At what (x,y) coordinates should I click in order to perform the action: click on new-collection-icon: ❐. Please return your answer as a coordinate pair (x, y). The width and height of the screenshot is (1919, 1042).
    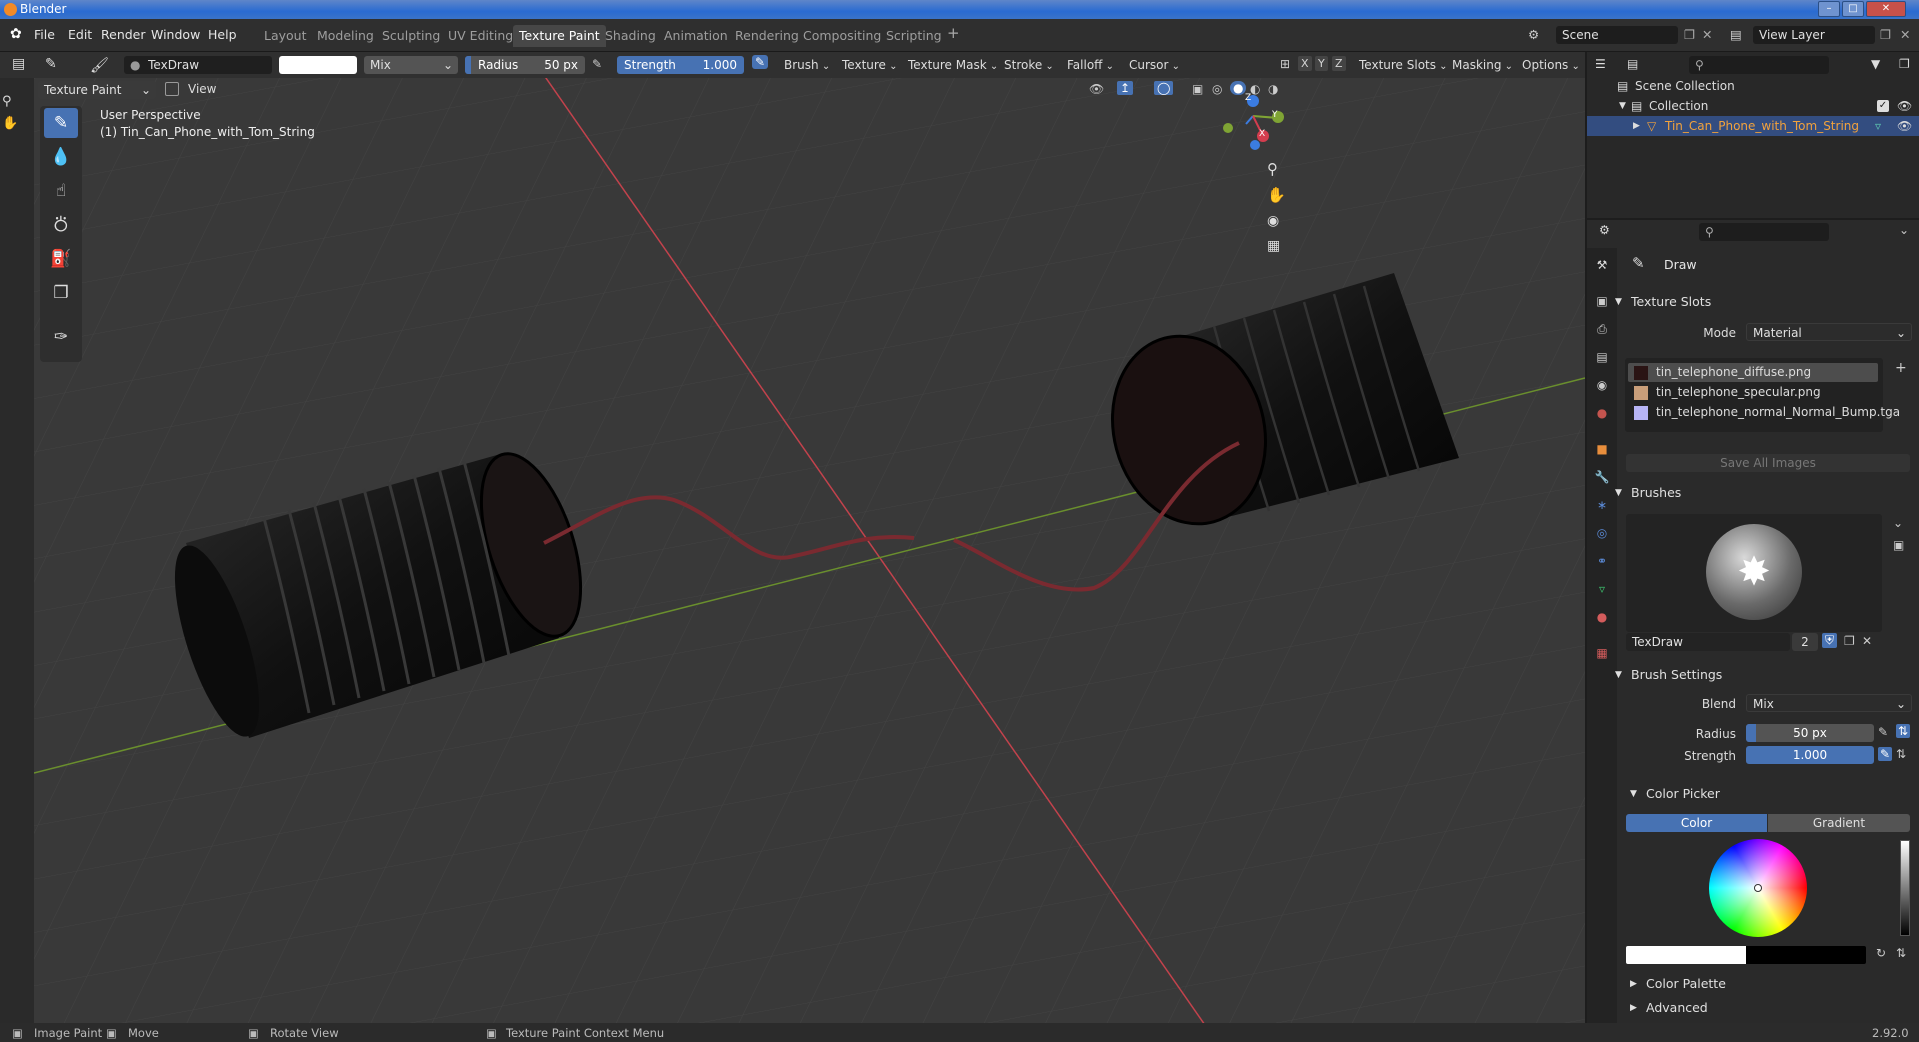
    Looking at the image, I should click on (1904, 64).